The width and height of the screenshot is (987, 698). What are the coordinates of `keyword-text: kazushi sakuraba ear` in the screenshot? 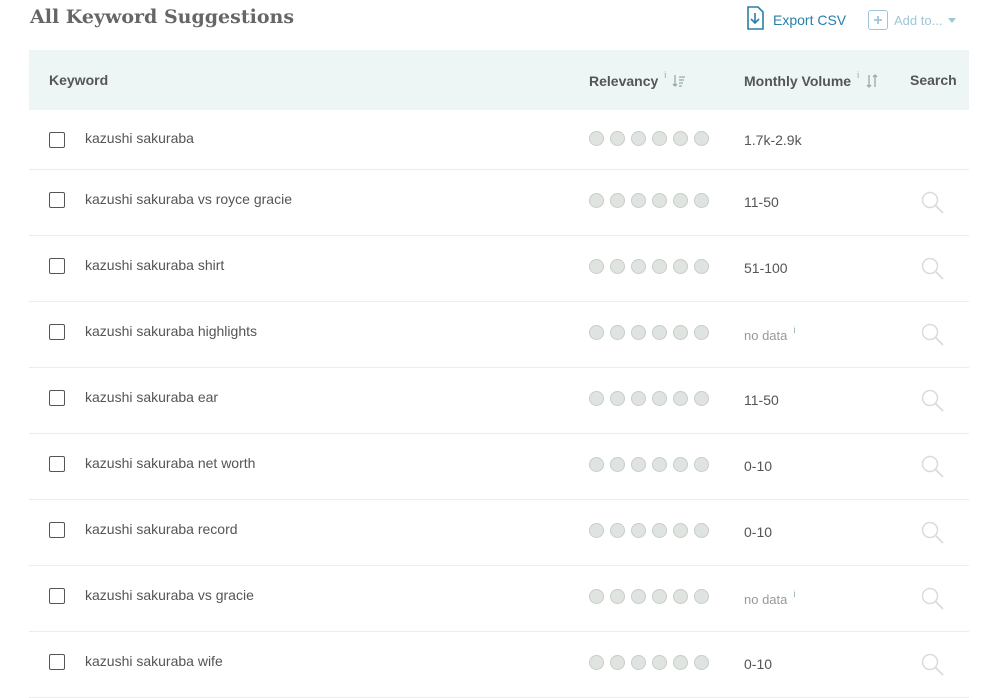 It's located at (152, 397).